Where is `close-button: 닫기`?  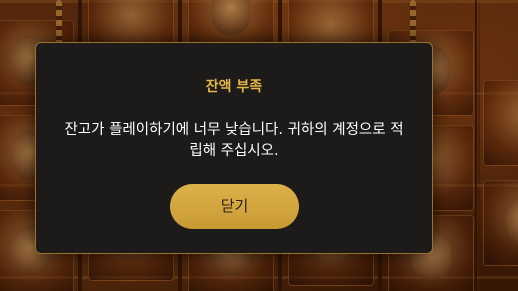
close-button: 닫기 is located at coordinates (234, 206).